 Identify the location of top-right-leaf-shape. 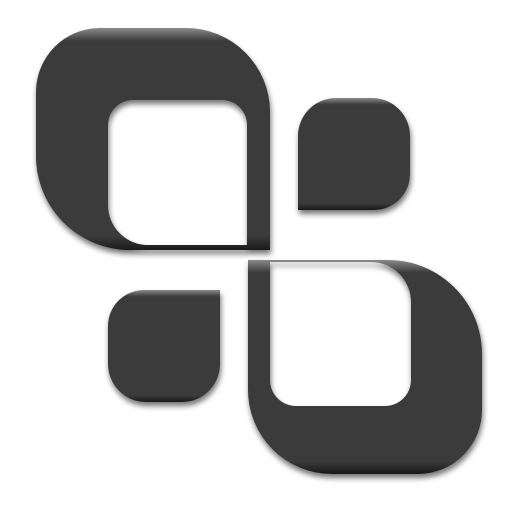
(354, 154).